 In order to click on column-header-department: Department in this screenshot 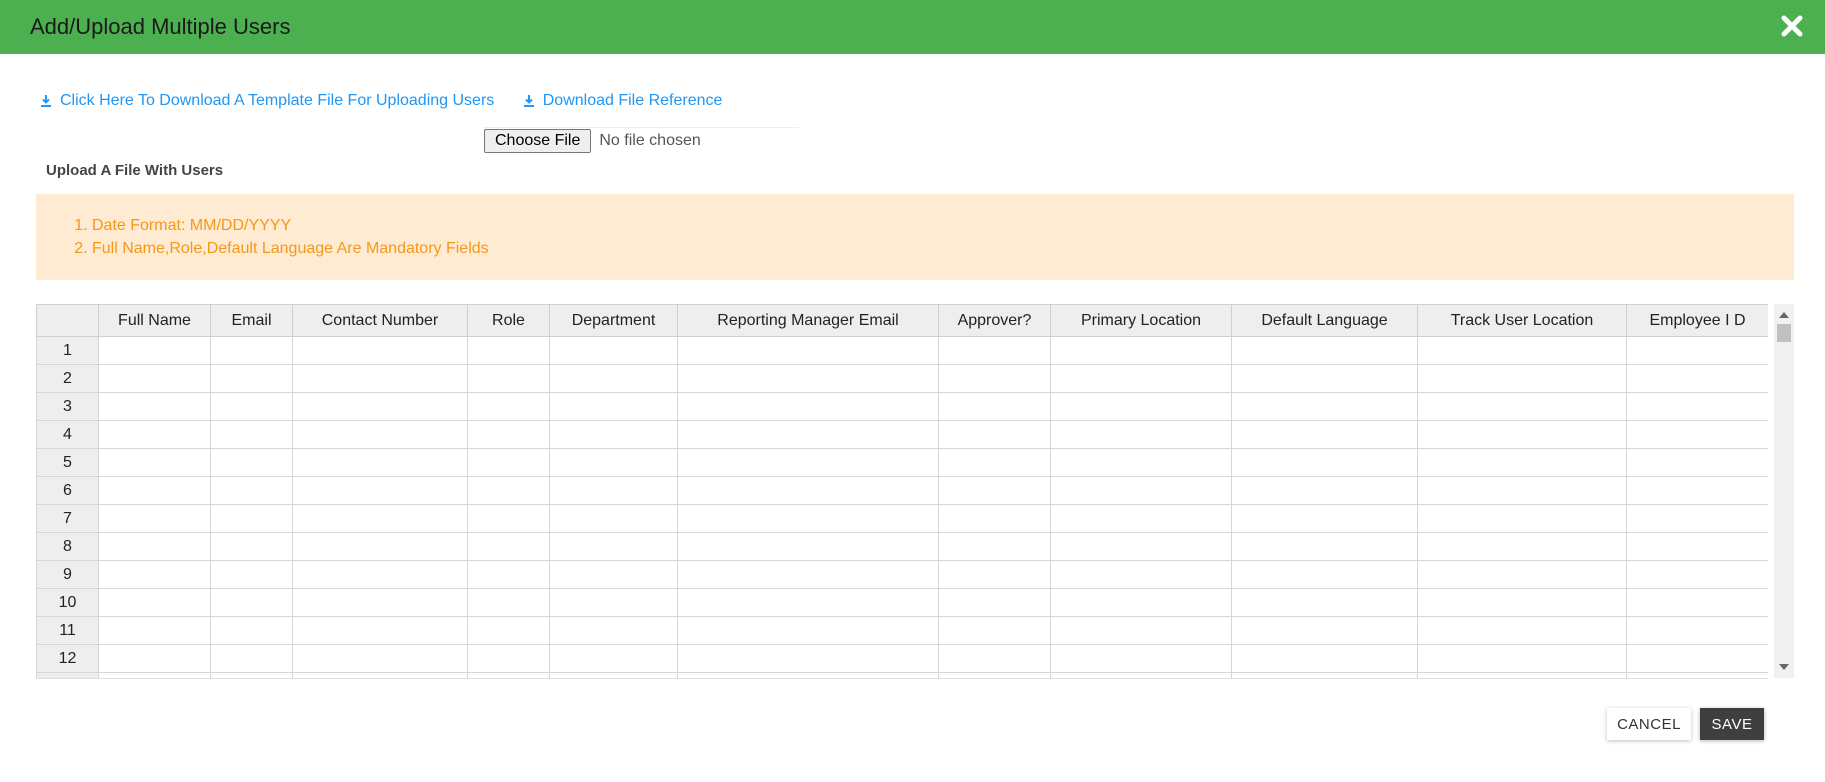, I will do `click(613, 320)`.